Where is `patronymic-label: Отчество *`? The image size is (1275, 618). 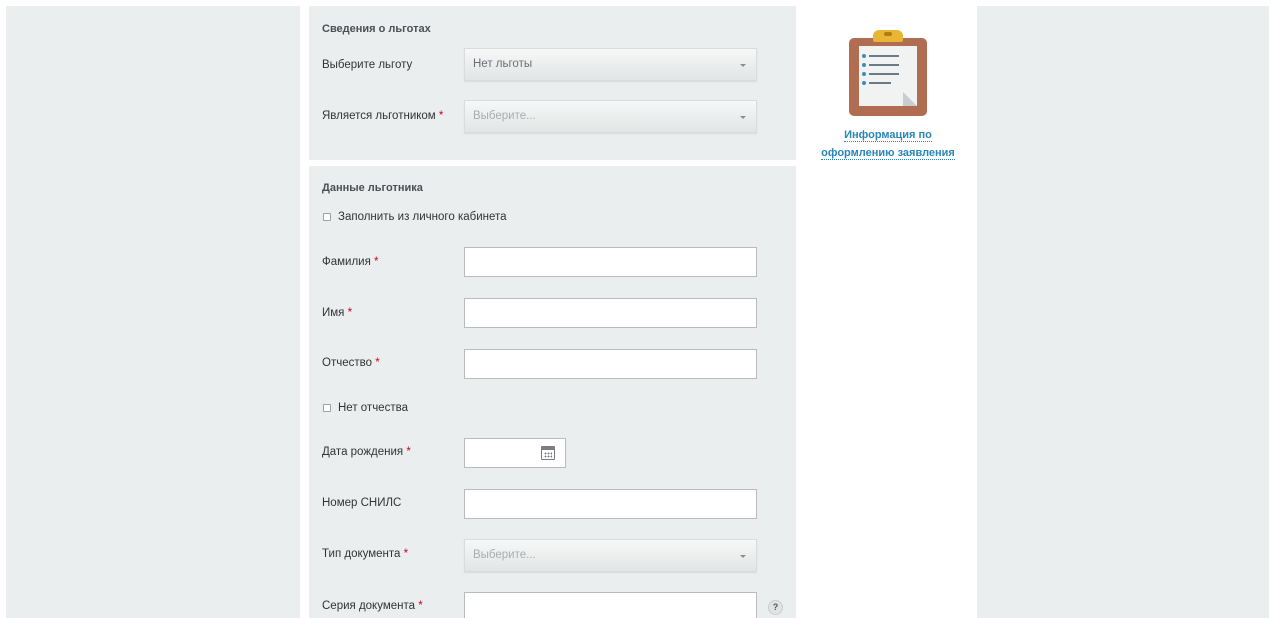
patronymic-label: Отчество * is located at coordinates (351, 363).